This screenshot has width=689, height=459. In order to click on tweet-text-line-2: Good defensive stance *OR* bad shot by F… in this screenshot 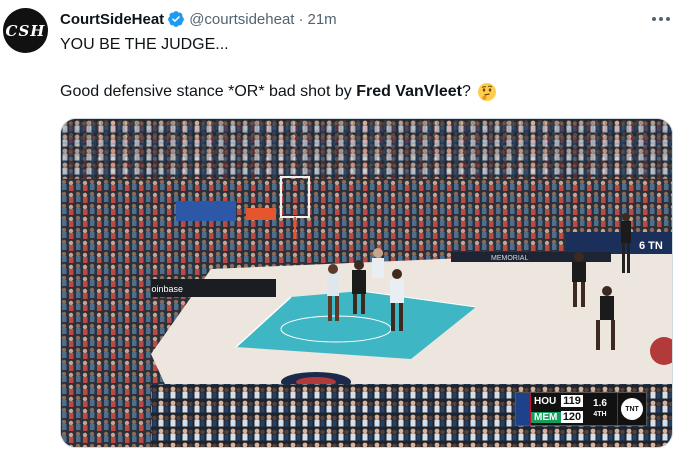, I will do `click(278, 92)`.